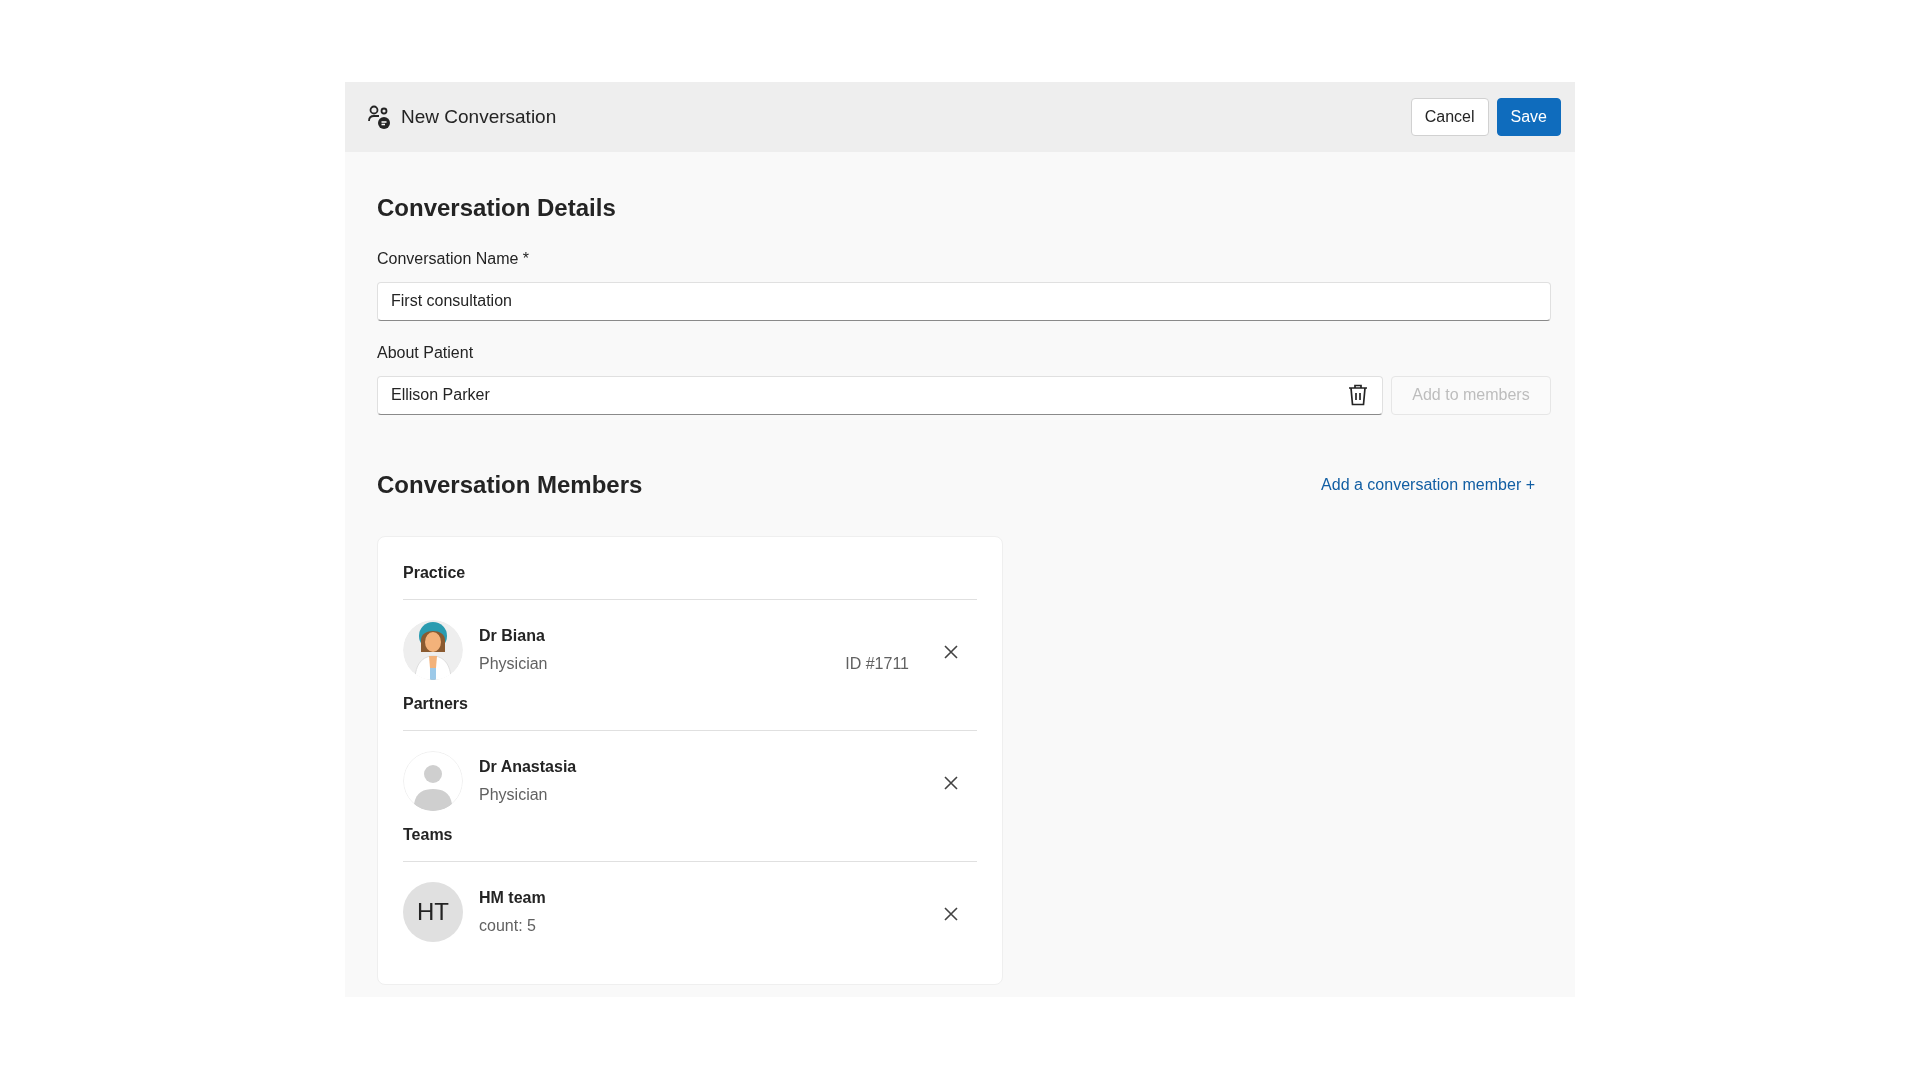  What do you see at coordinates (528, 766) in the screenshot?
I see `member-name: Dr Anastasia` at bounding box center [528, 766].